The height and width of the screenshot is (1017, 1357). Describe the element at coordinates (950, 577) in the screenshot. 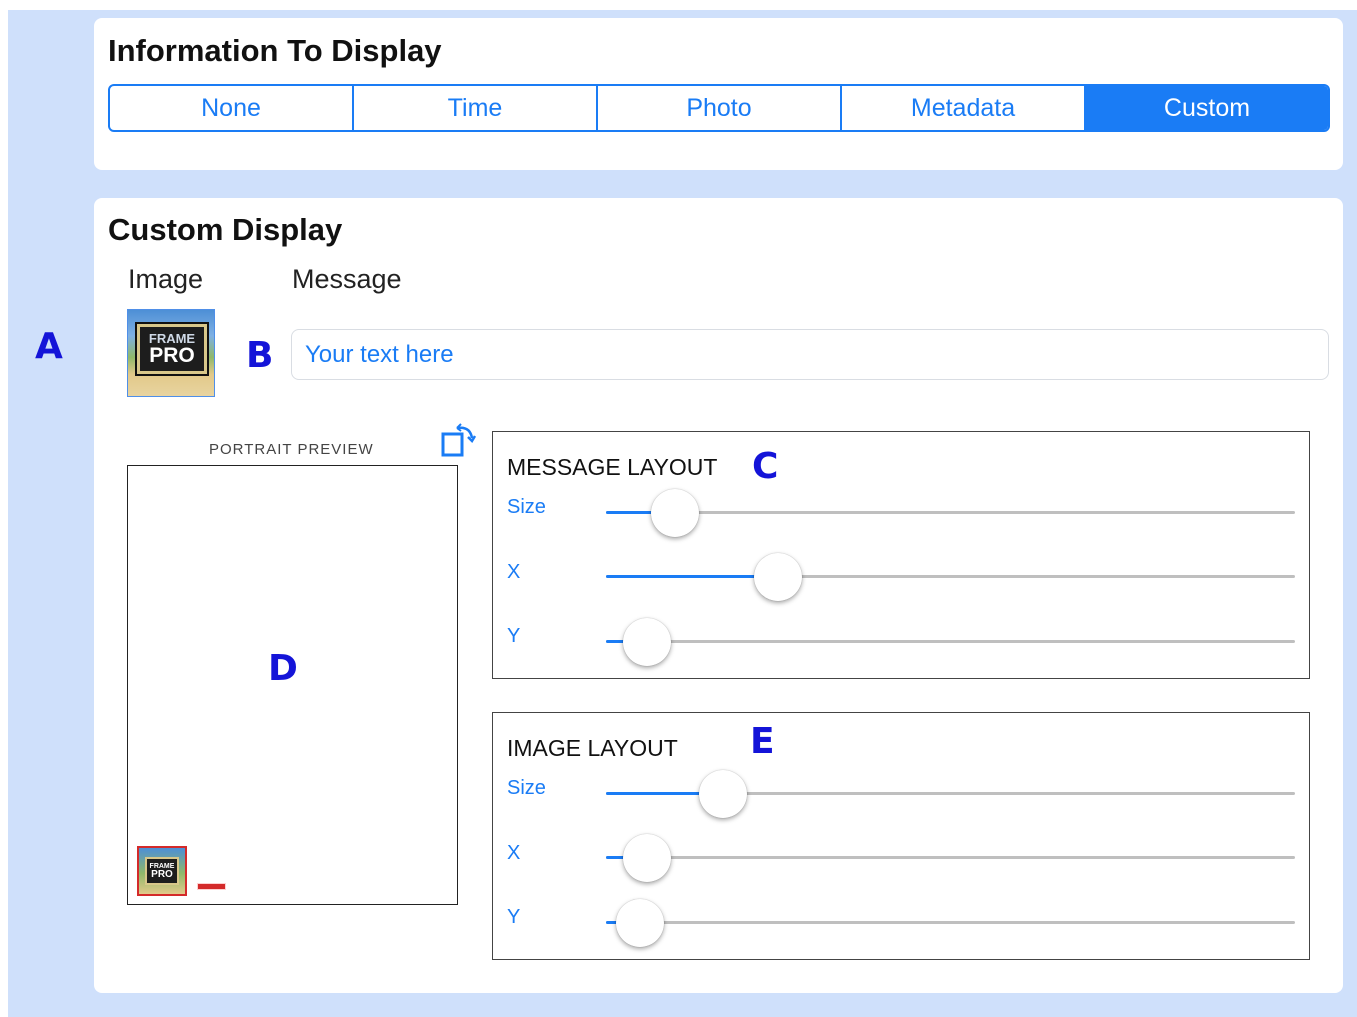

I see `message-x-slider` at that location.